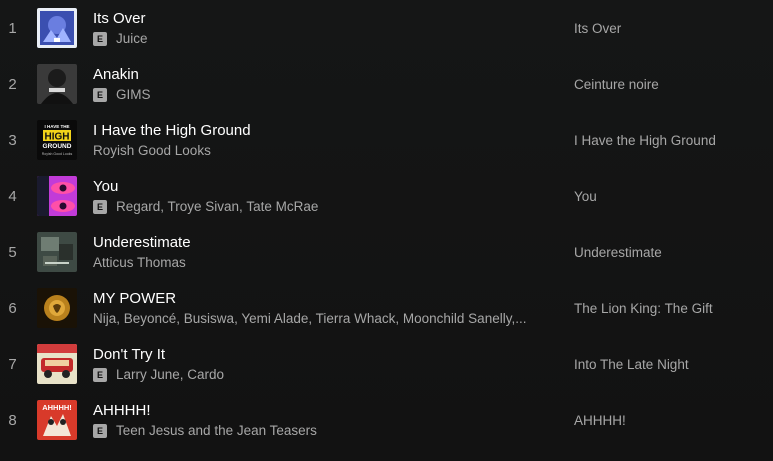  I want to click on track-index: 5, so click(12, 252).